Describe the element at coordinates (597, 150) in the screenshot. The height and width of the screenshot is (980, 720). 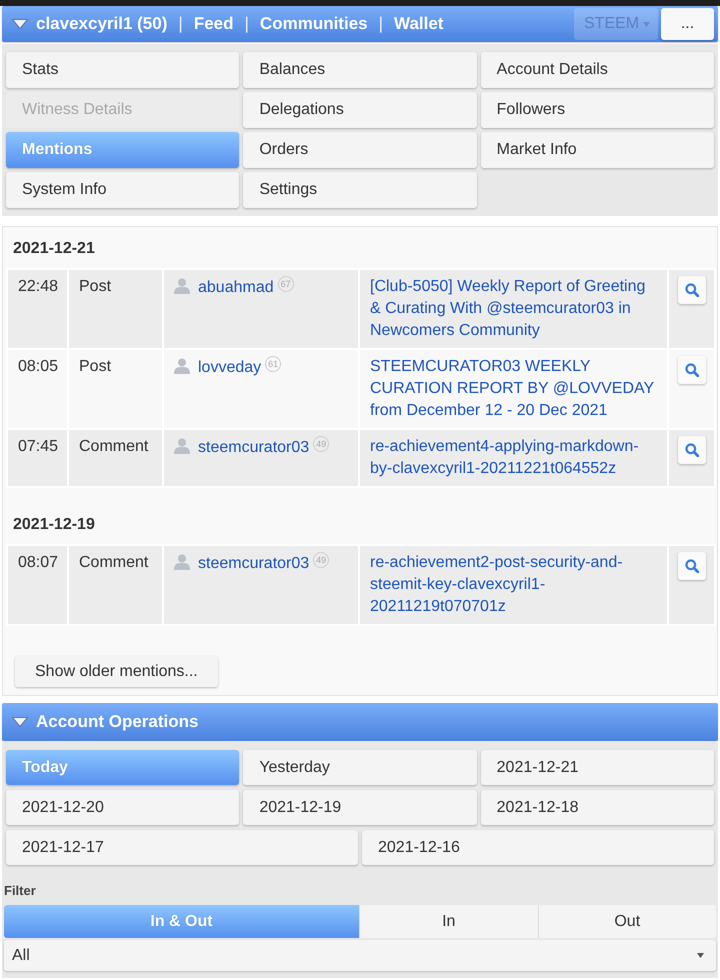
I see `menu-button: Market Info` at that location.